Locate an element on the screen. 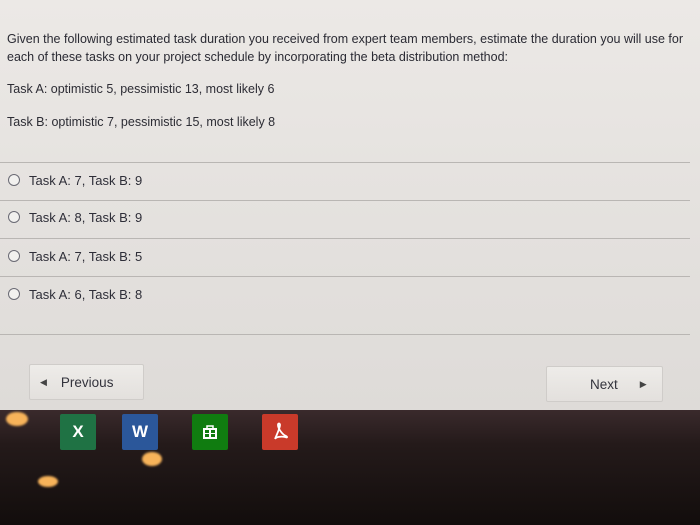  previous-button: ◀ Previous is located at coordinates (86, 382).